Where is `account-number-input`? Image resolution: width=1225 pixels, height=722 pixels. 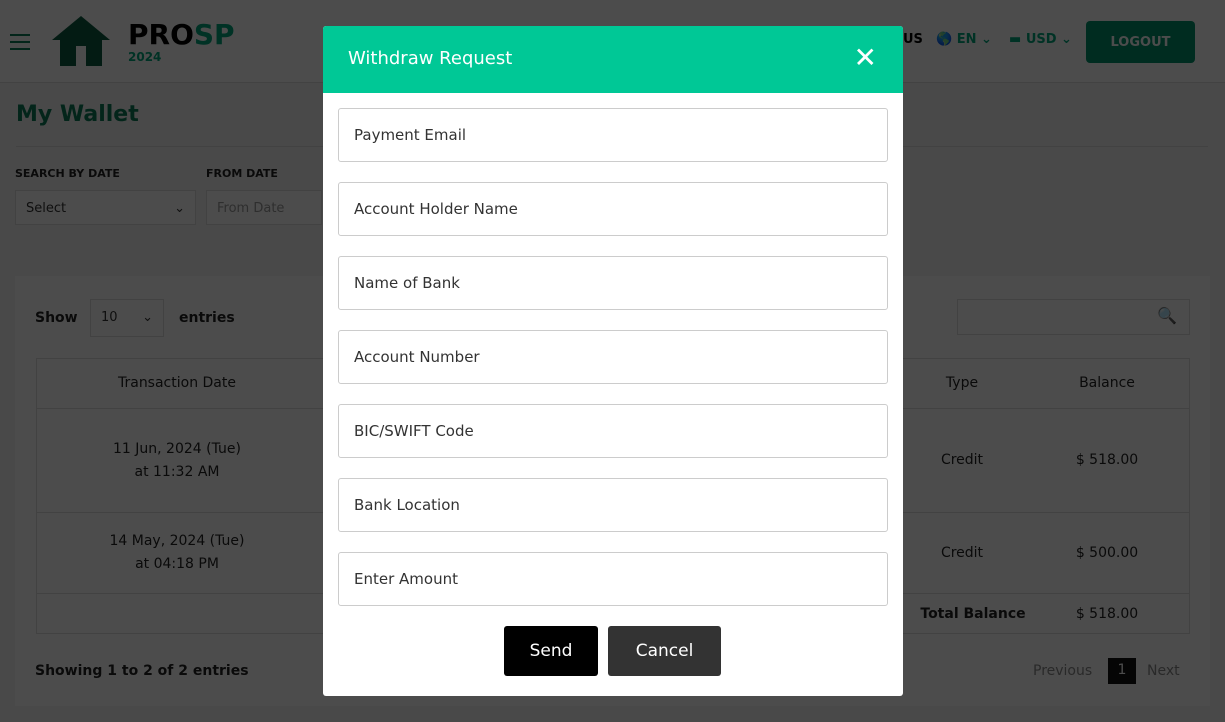 account-number-input is located at coordinates (613, 357).